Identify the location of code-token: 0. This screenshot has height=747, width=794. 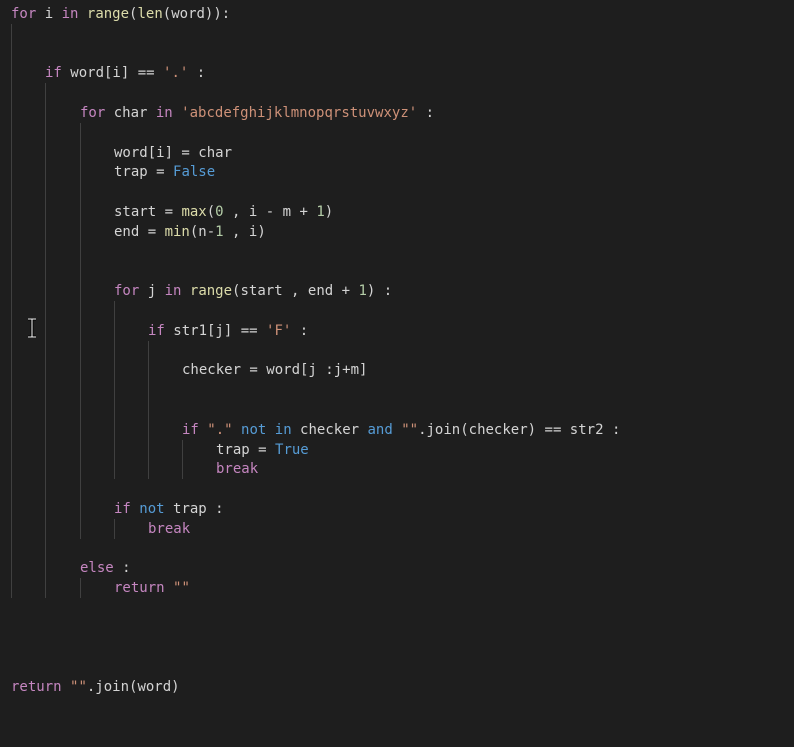
(219, 212).